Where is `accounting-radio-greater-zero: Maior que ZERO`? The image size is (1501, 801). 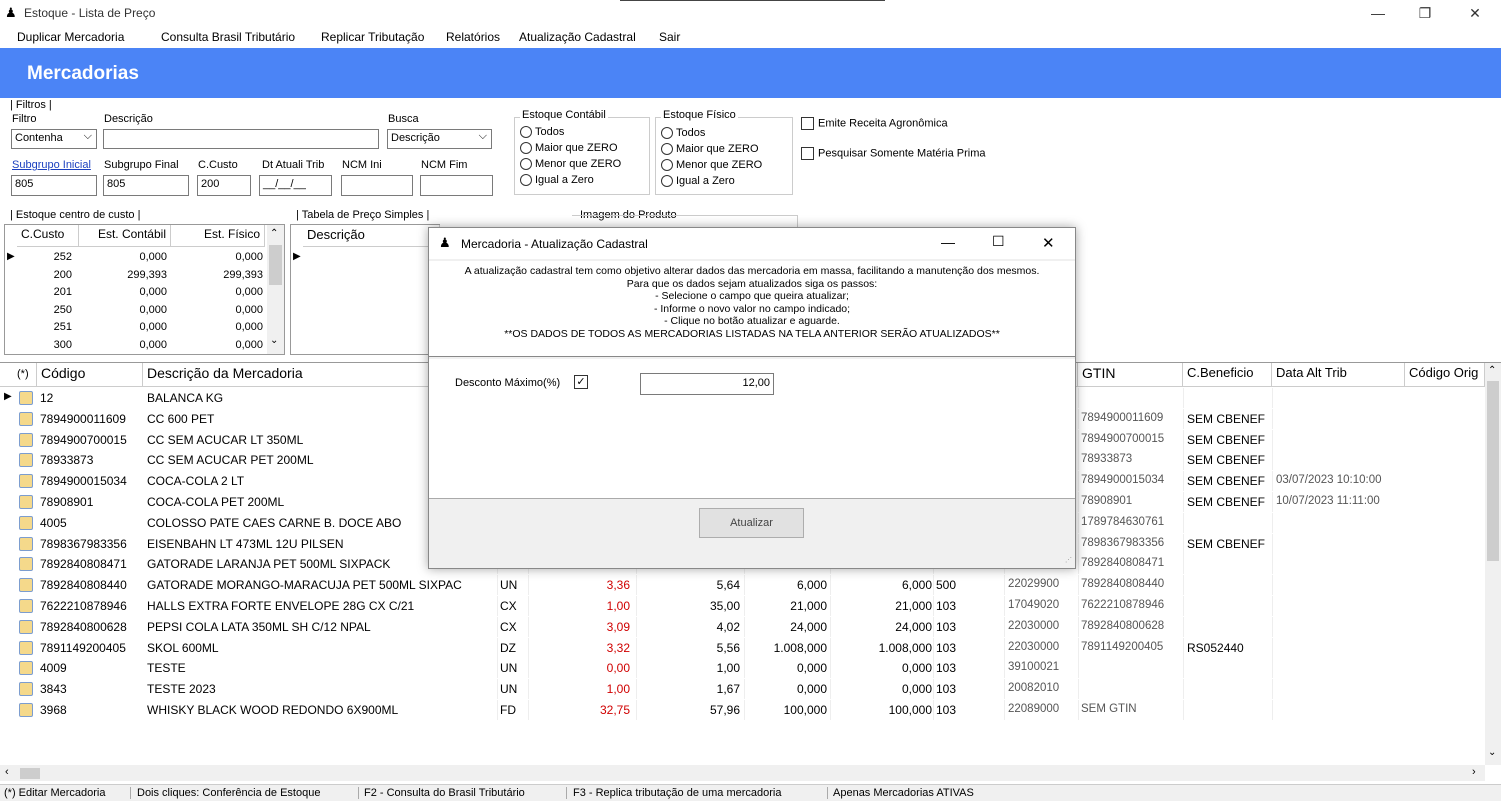 accounting-radio-greater-zero: Maior que ZERO is located at coordinates (569, 148).